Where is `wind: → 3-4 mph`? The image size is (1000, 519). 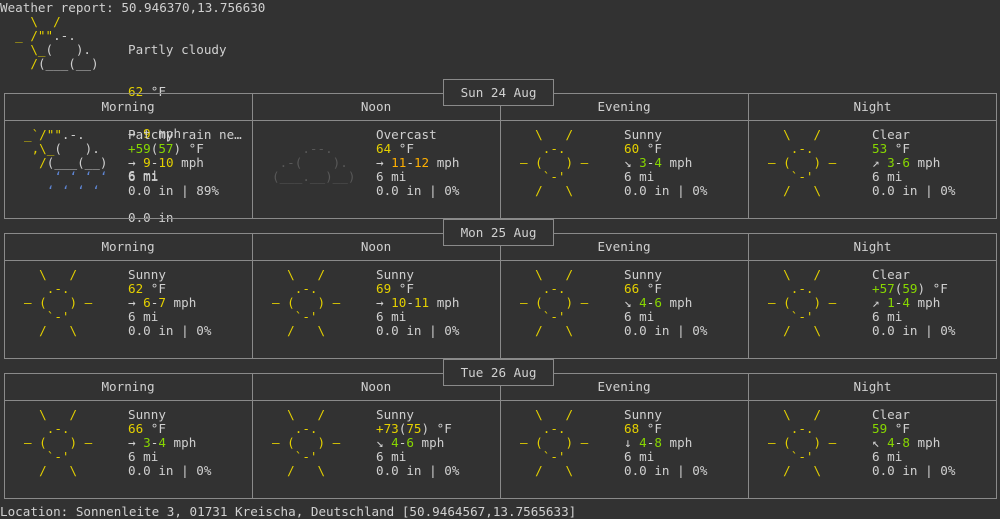
wind: → 3-4 mph is located at coordinates (169, 443).